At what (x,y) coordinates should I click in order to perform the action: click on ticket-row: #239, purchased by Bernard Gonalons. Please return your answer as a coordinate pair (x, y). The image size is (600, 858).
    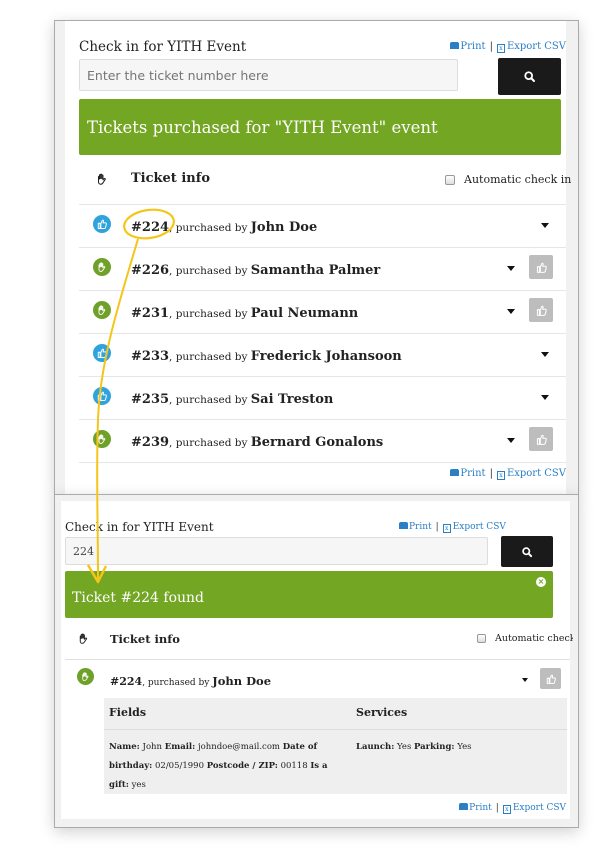
    Looking at the image, I should click on (257, 440).